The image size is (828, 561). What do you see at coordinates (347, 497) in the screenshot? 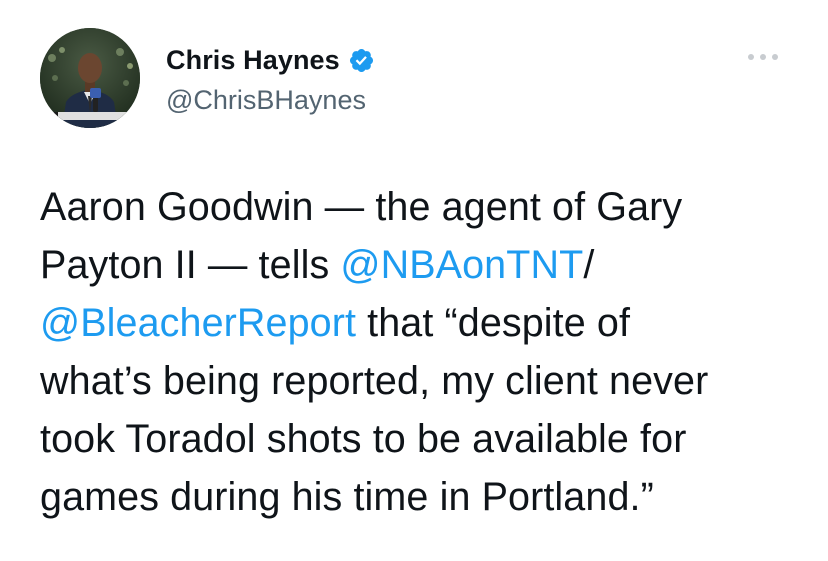
I see `tweet-line-6: games during his time in Portland.”` at bounding box center [347, 497].